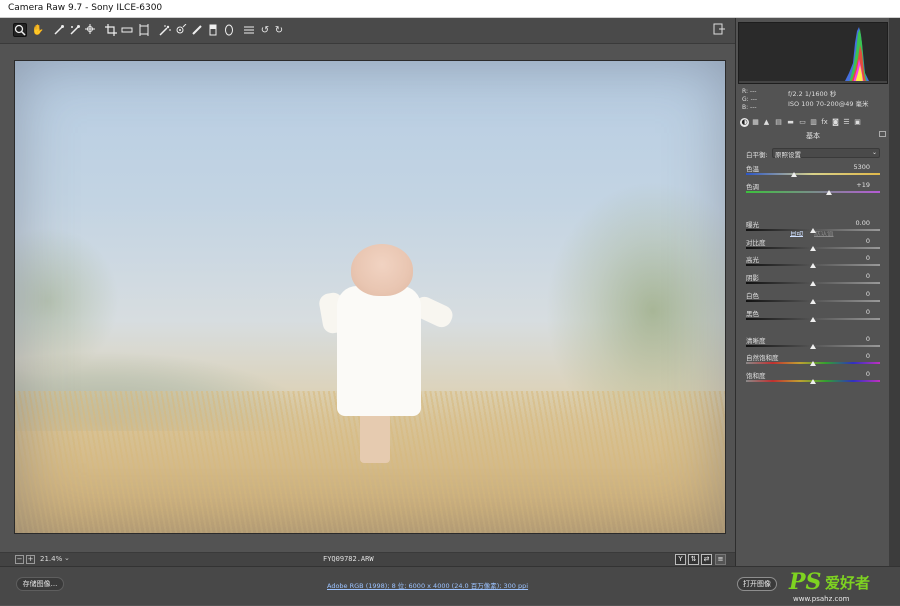 Image resolution: width=900 pixels, height=606 pixels. I want to click on zoom-out-button: −, so click(19, 559).